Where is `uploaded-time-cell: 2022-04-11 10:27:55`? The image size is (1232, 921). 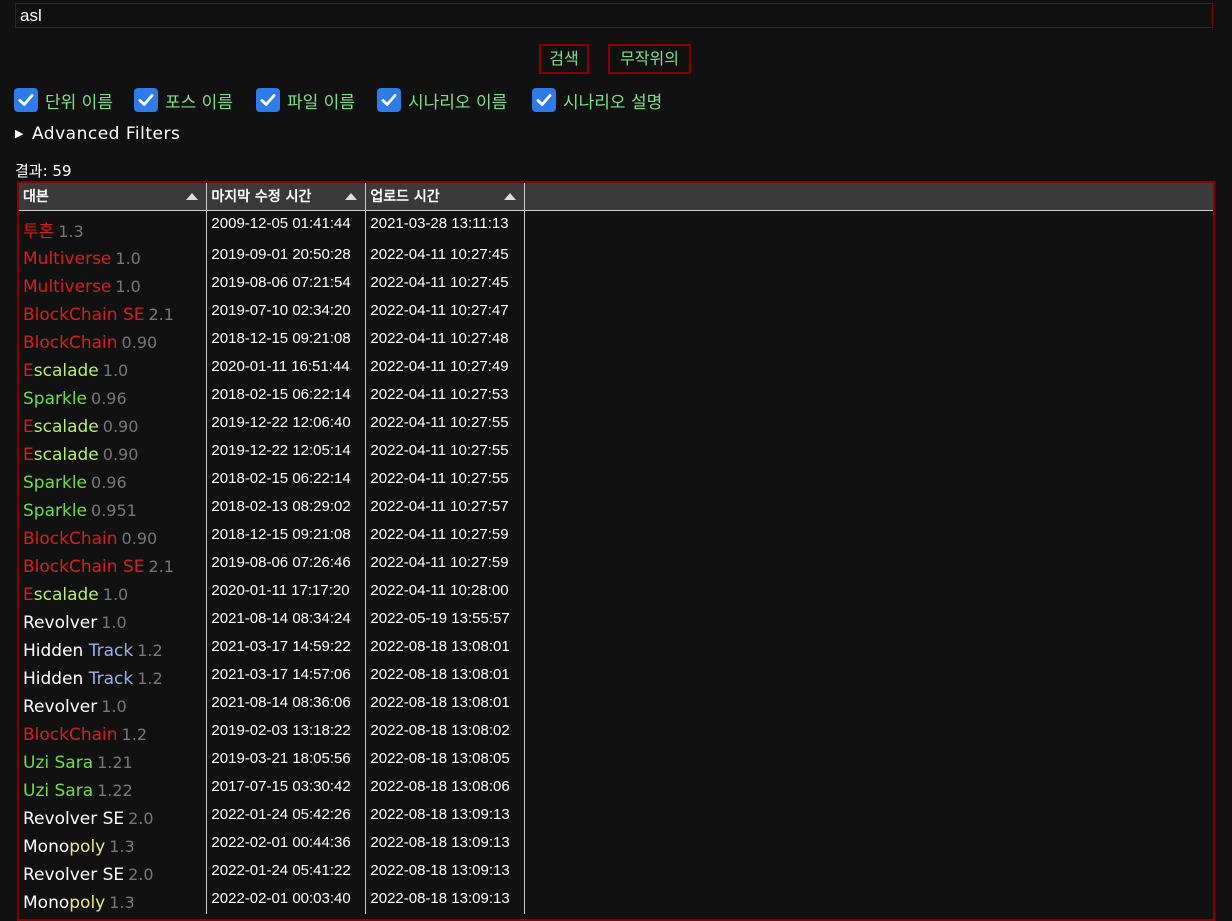
uploaded-time-cell: 2022-04-11 10:27:55 is located at coordinates (445, 479).